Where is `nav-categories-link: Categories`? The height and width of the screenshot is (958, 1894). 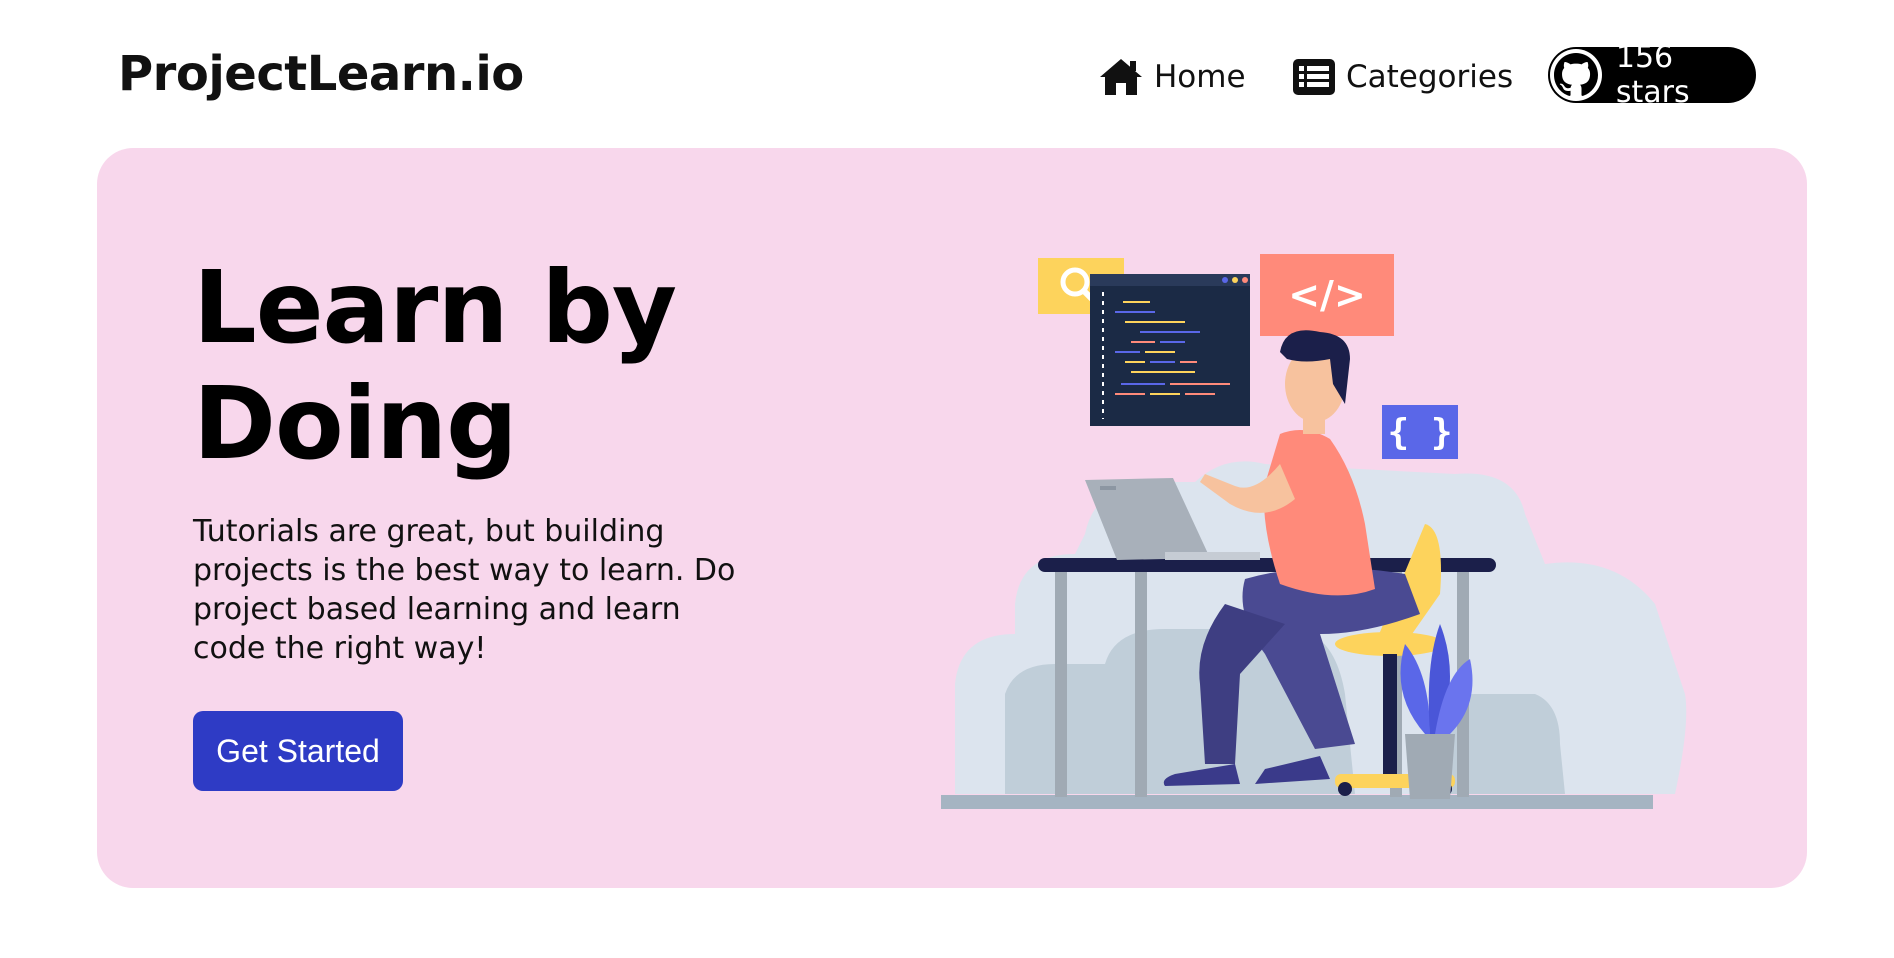 nav-categories-link: Categories is located at coordinates (1402, 77).